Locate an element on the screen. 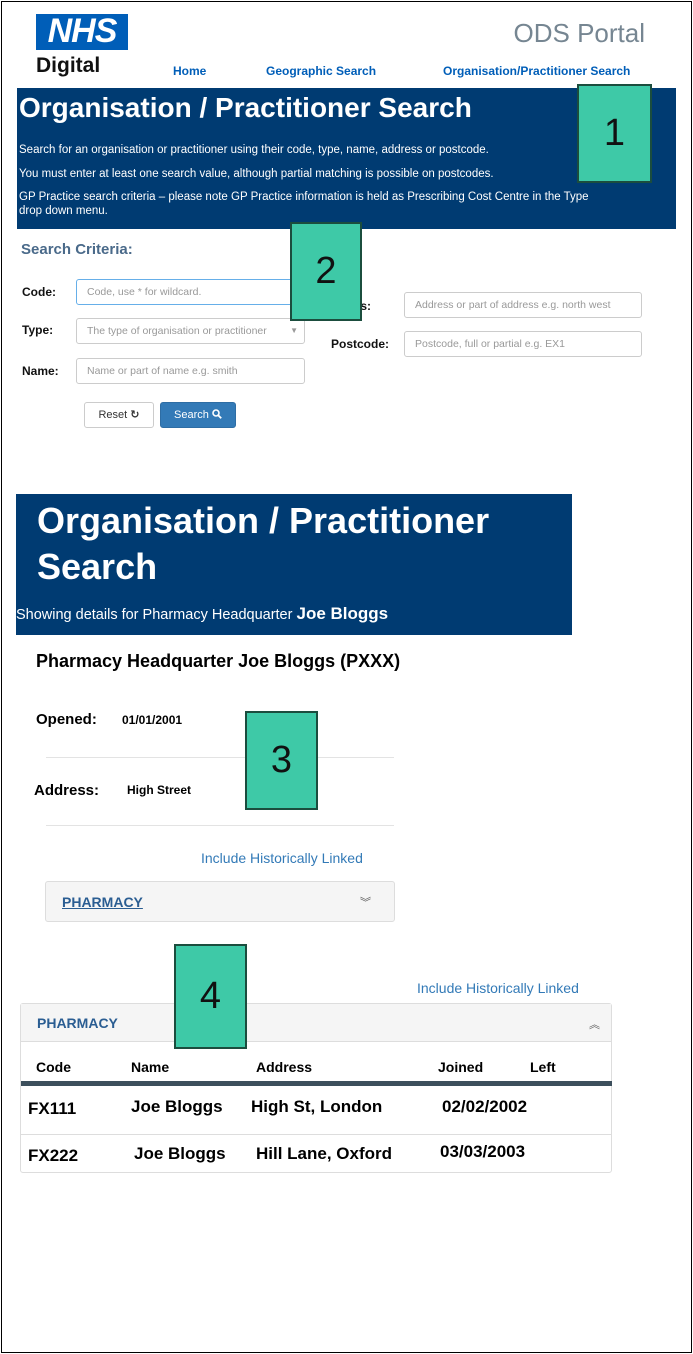 This screenshot has height=1354, width=693. column-header-name: Name is located at coordinates (150, 1067).